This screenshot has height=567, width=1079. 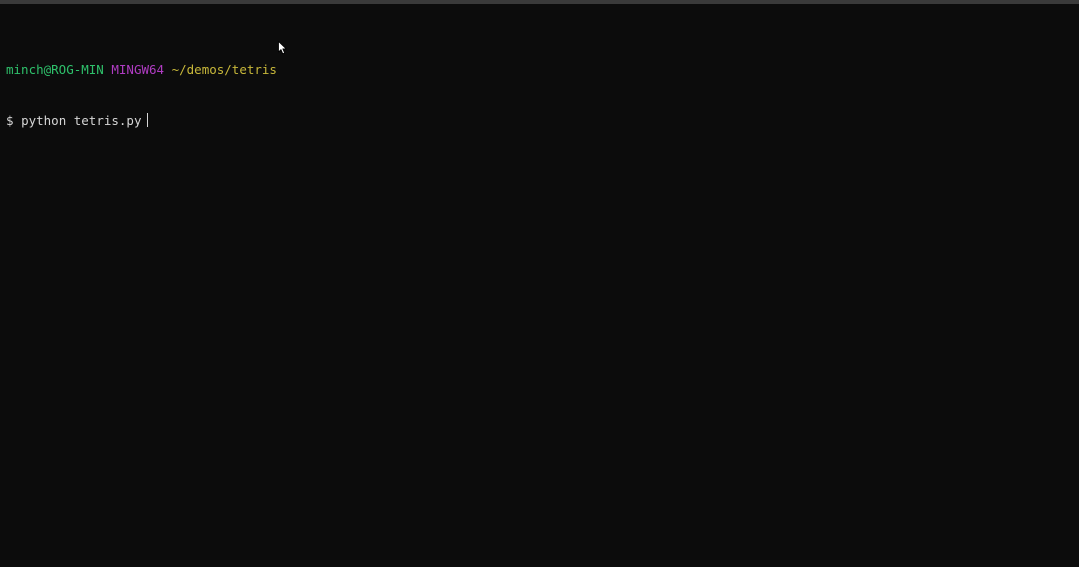 What do you see at coordinates (138, 69) in the screenshot?
I see `prompt-system: MINGW64` at bounding box center [138, 69].